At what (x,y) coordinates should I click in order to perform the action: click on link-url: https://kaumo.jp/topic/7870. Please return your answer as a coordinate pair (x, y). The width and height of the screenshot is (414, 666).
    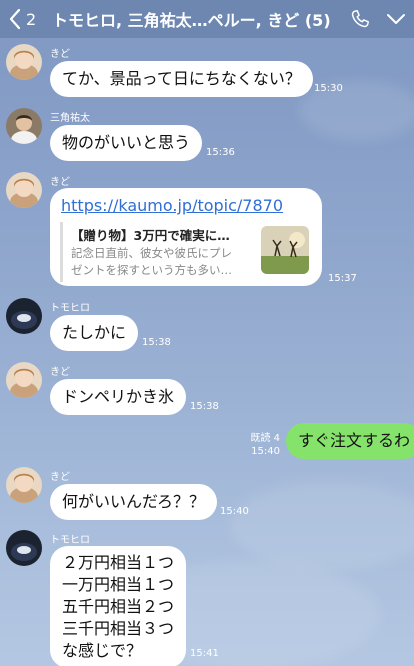
    Looking at the image, I should click on (172, 206).